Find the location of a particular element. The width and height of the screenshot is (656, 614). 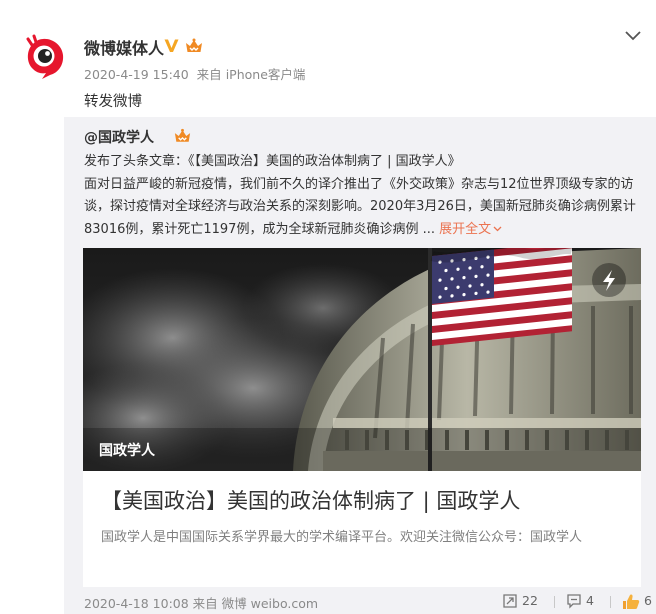

post-meta: 2020-4-19 15:40 来自 iPhone客户端 is located at coordinates (196, 73).